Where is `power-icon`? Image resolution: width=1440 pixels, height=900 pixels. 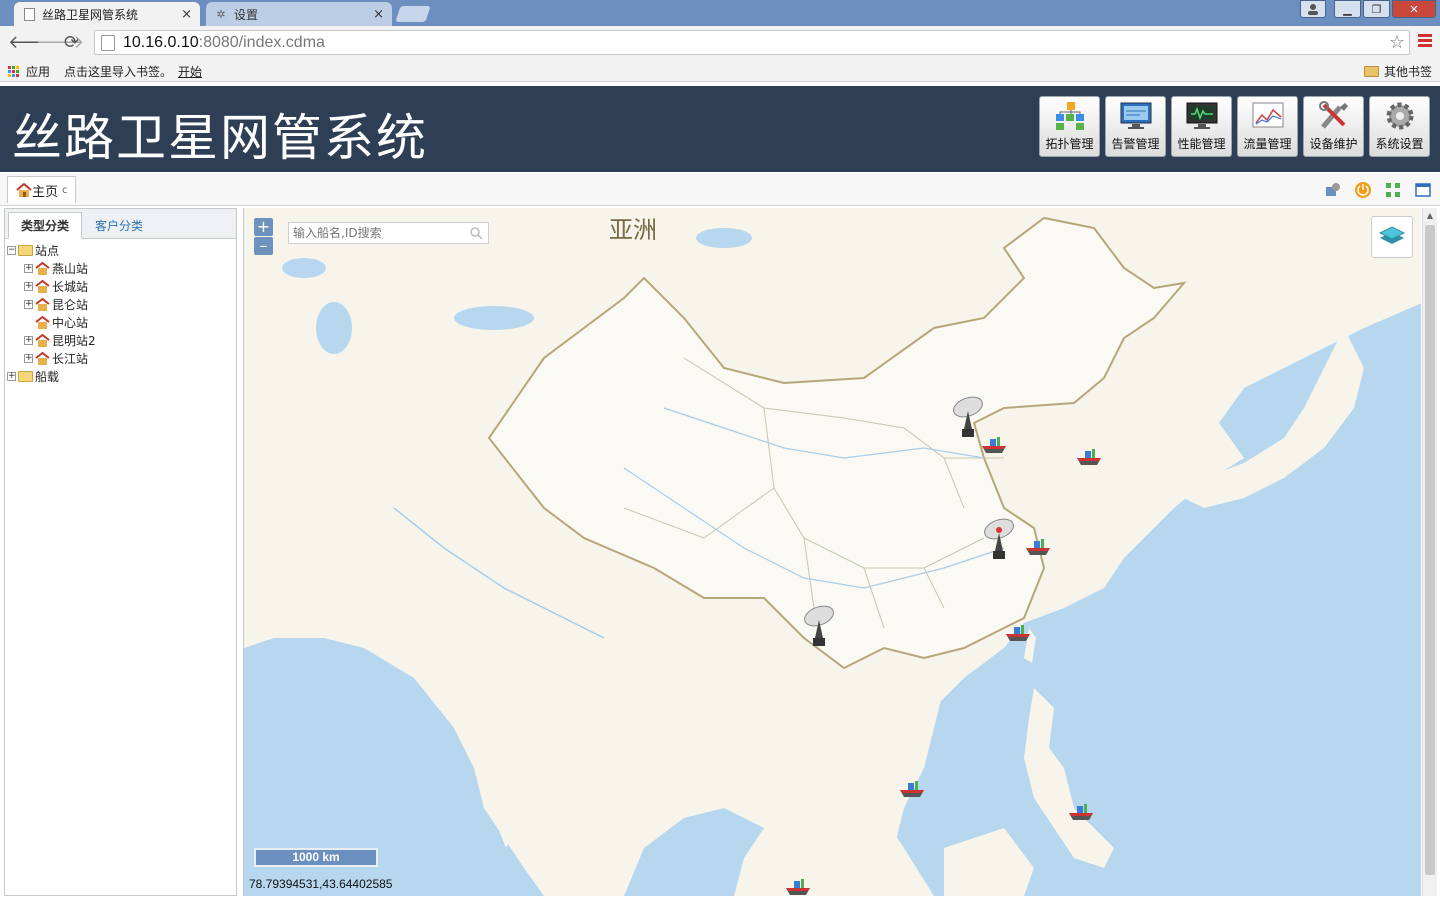
power-icon is located at coordinates (1363, 190).